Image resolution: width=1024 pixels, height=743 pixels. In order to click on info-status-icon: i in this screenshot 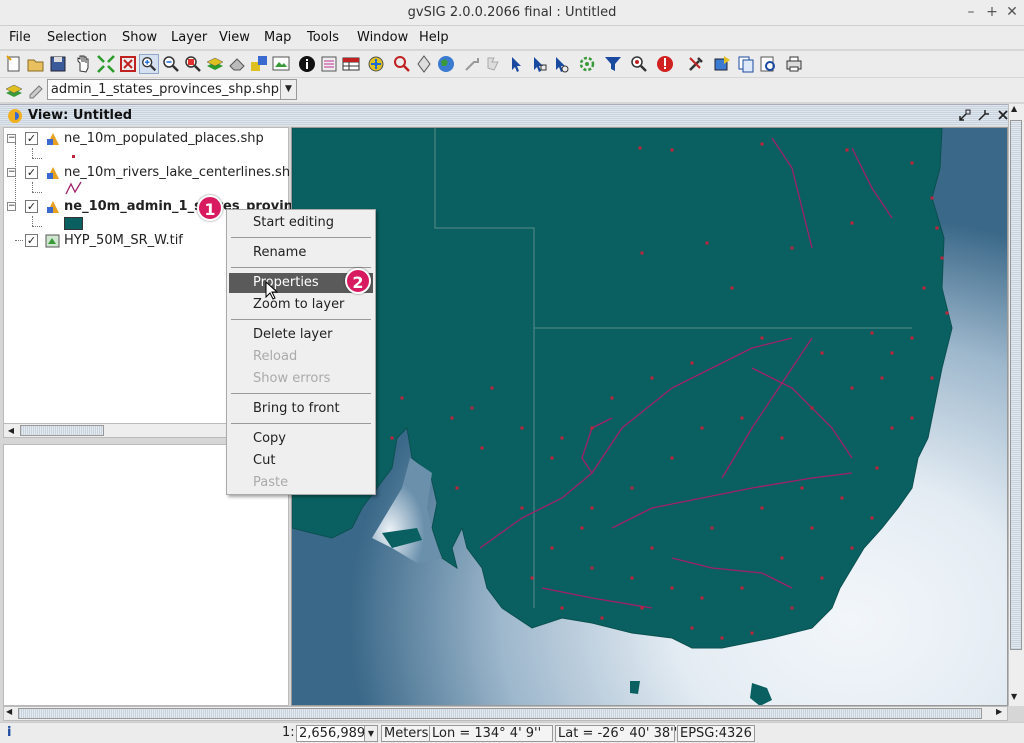, I will do `click(9, 732)`.